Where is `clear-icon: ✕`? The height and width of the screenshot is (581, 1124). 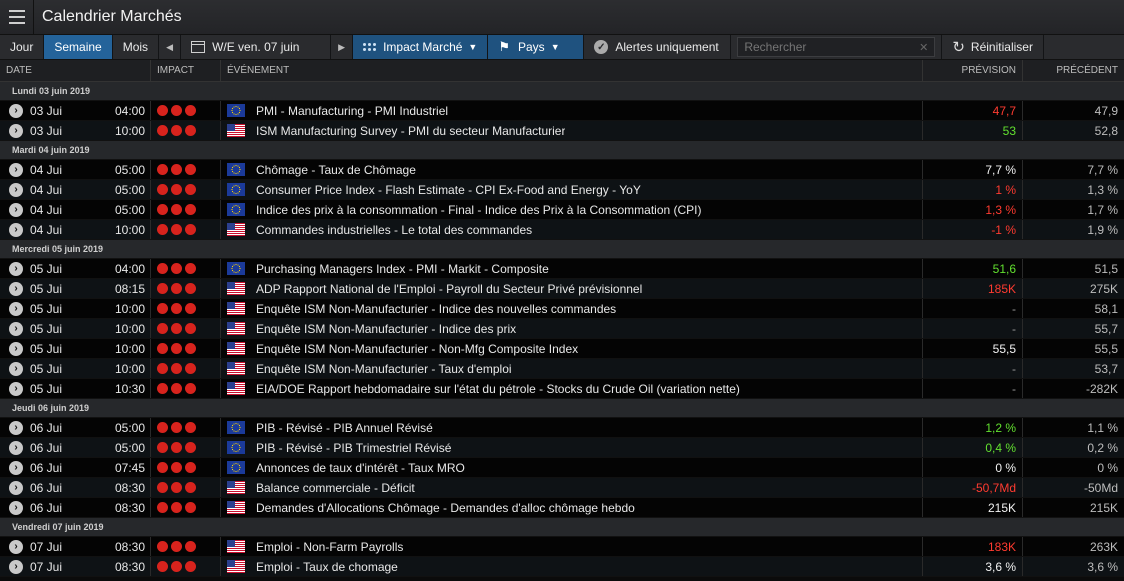
clear-icon: ✕ is located at coordinates (923, 47).